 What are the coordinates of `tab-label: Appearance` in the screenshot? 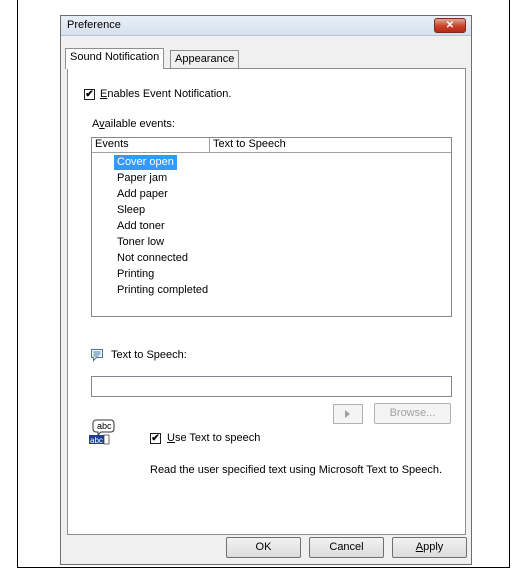 It's located at (205, 59).